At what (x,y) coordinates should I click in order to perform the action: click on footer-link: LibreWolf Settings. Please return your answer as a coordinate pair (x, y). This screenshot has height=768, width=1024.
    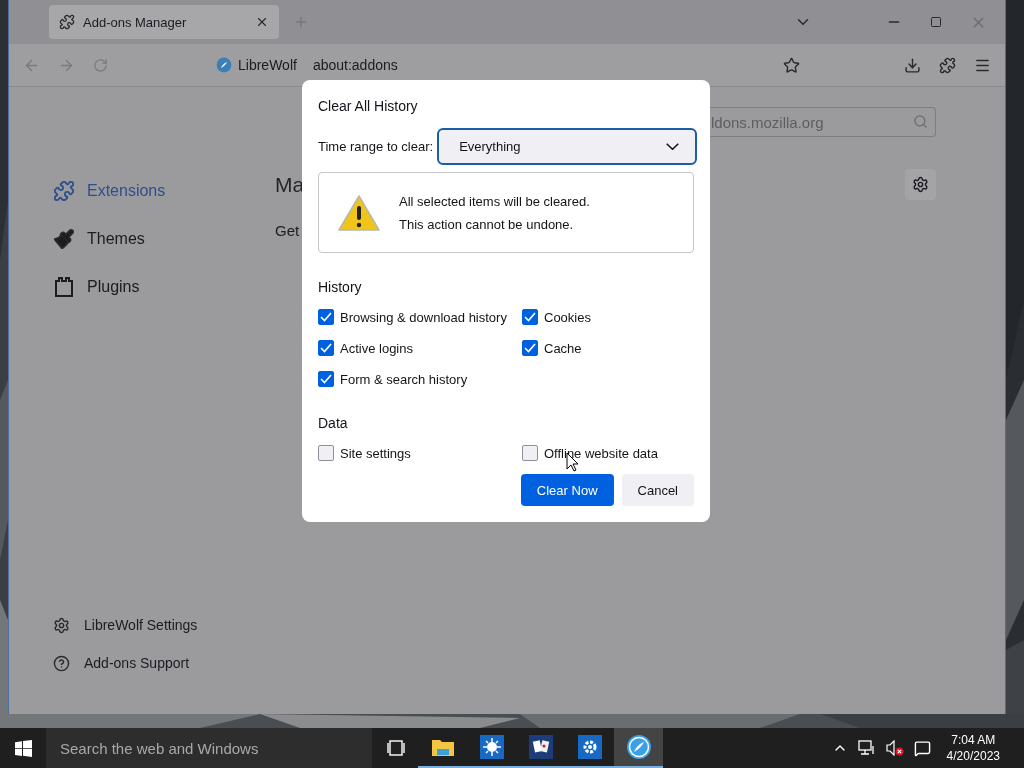
    Looking at the image, I should click on (141, 625).